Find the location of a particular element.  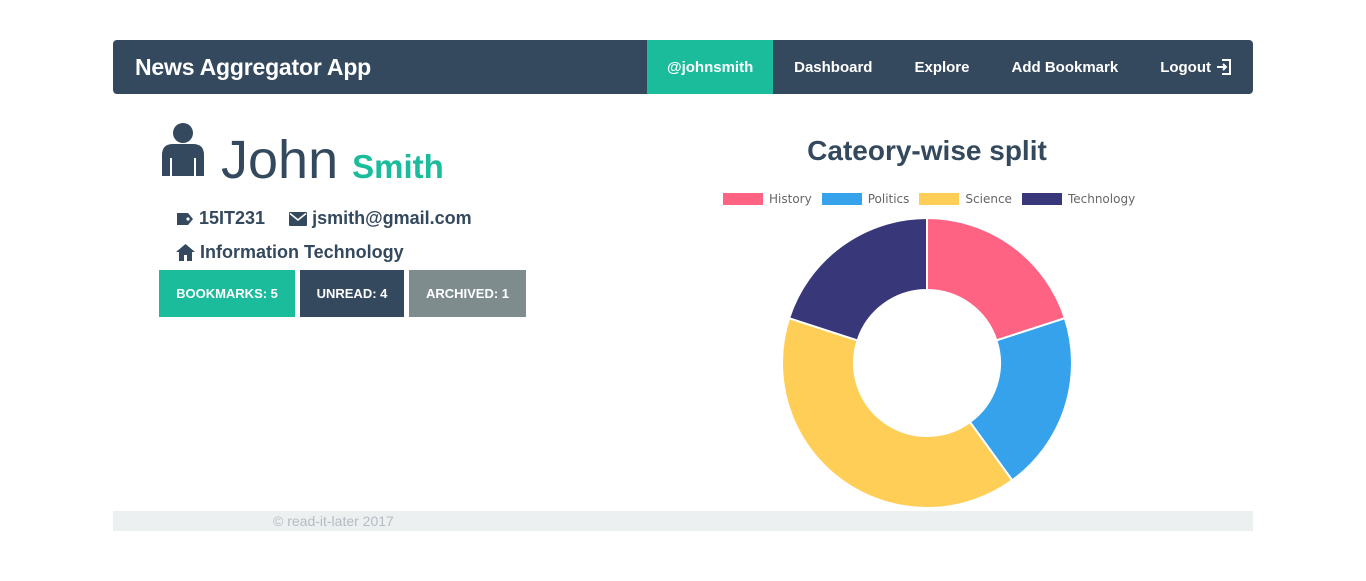

logout-icon is located at coordinates (1224, 67).